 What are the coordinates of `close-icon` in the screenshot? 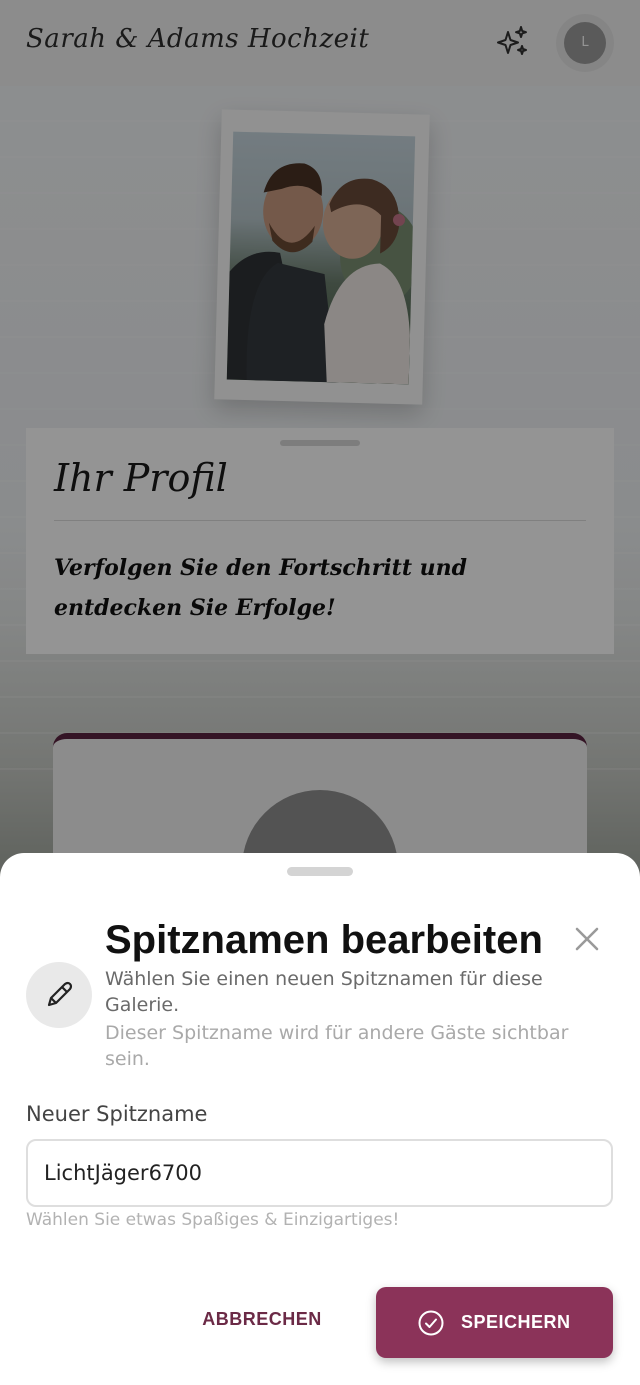 It's located at (587, 939).